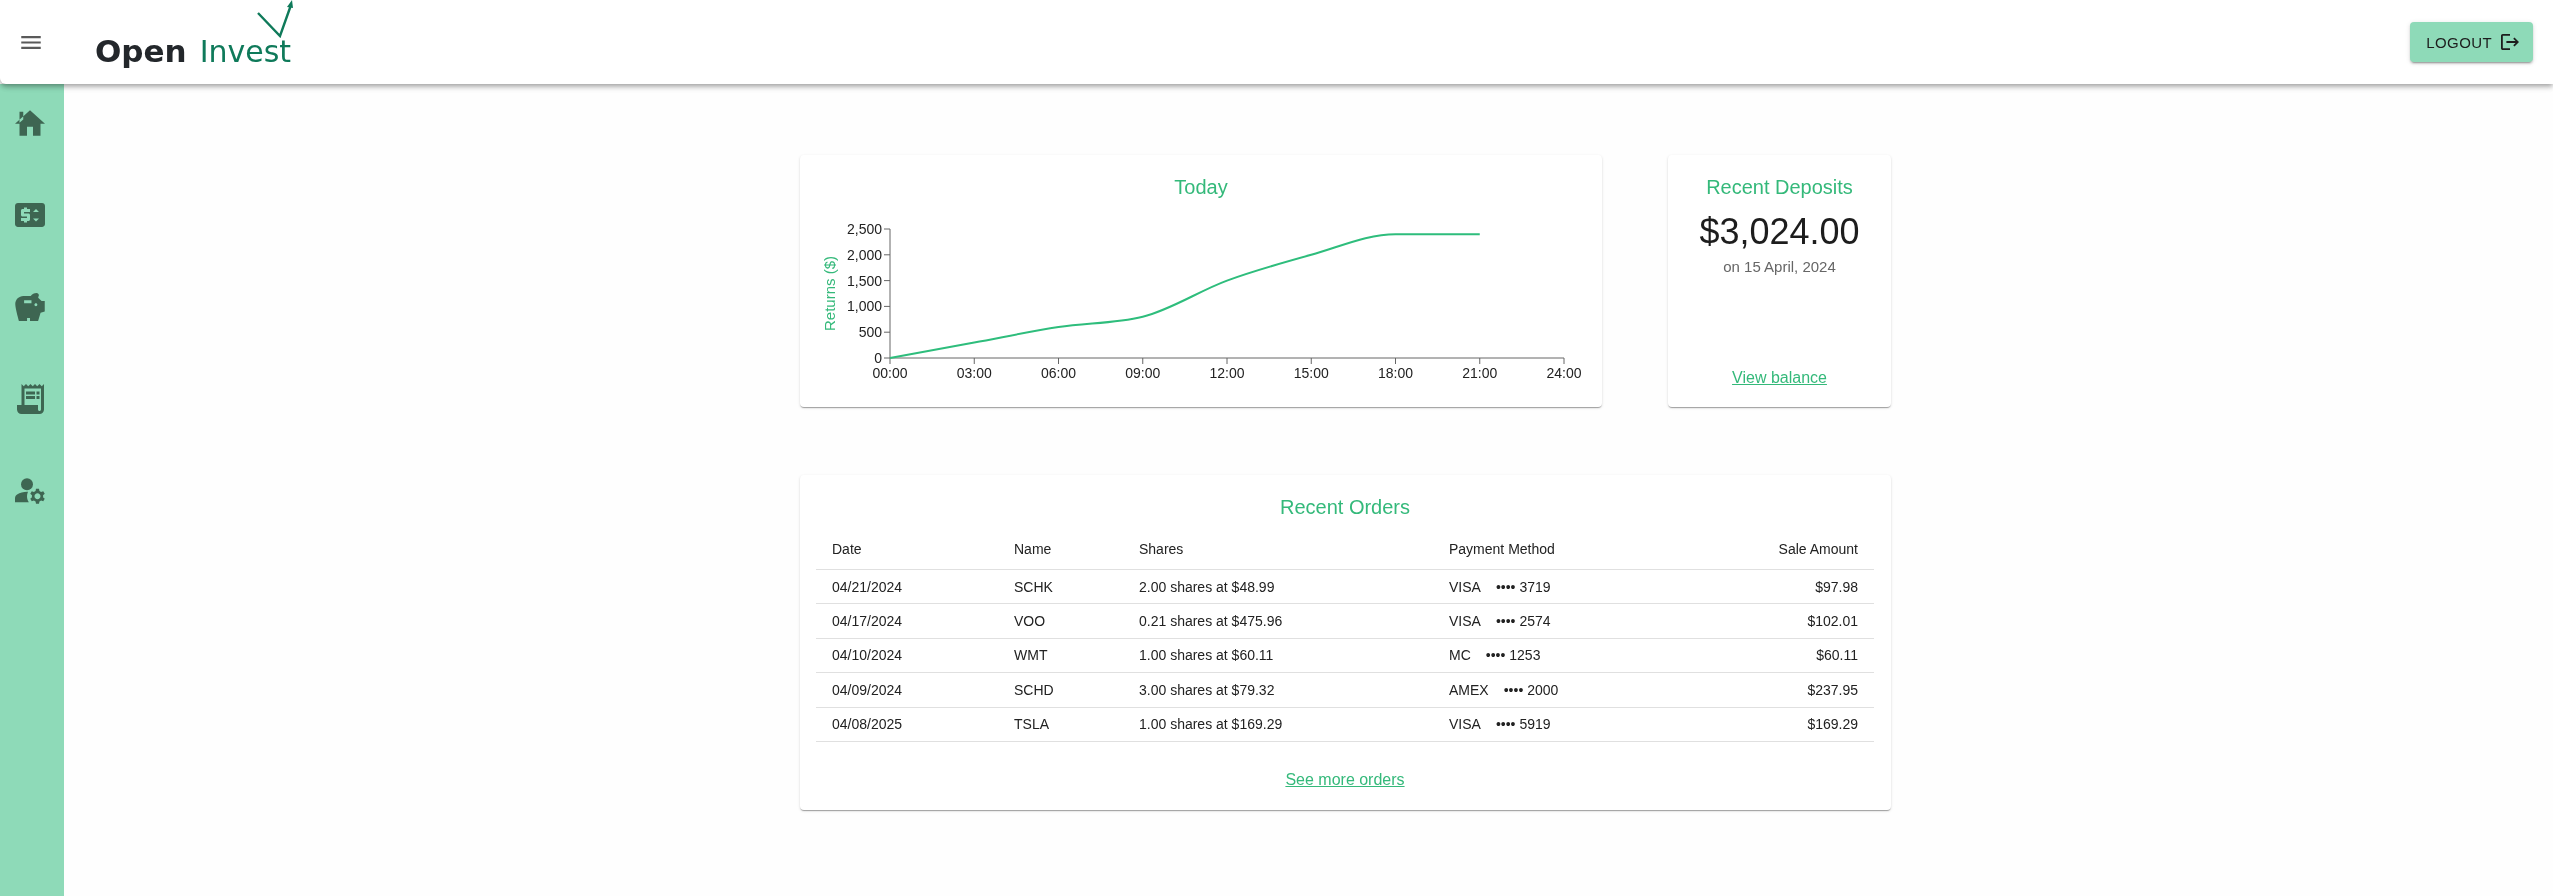 The width and height of the screenshot is (2553, 896). Describe the element at coordinates (1832, 689) in the screenshot. I see `table-cell: $237.95` at that location.